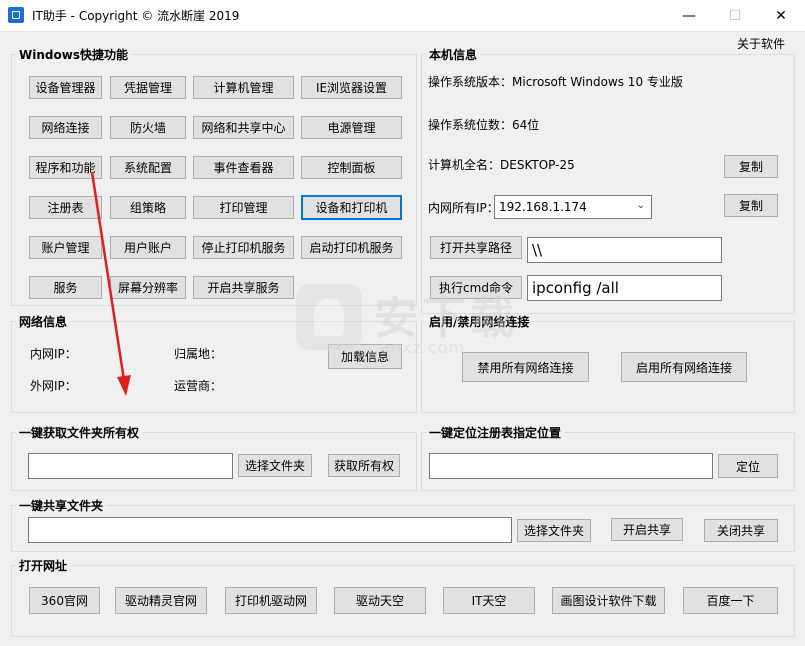 The width and height of the screenshot is (805, 646). Describe the element at coordinates (751, 166) in the screenshot. I see `copy-computer-name-button: 复制` at that location.